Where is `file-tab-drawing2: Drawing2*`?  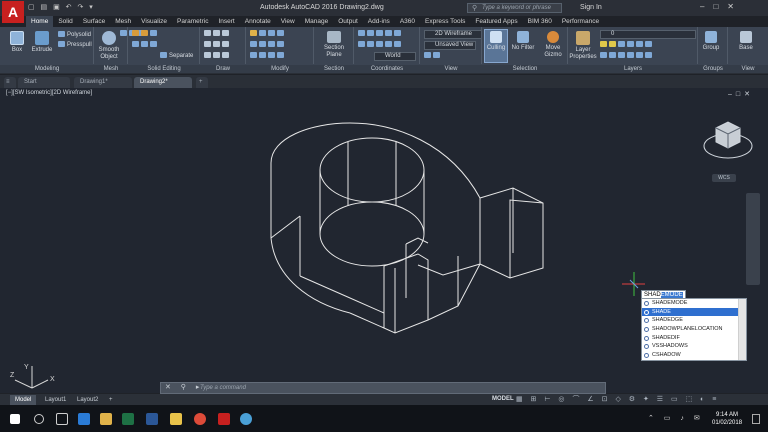 file-tab-drawing2: Drawing2* is located at coordinates (163, 82).